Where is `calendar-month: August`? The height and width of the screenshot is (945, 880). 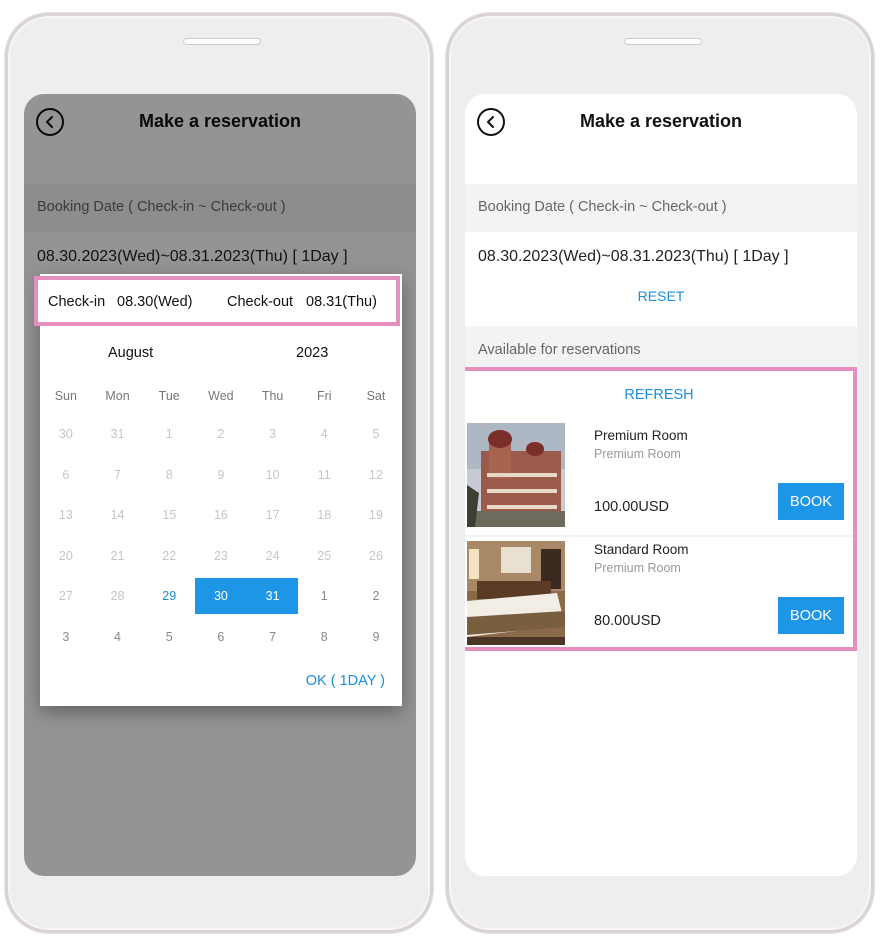 calendar-month: August is located at coordinates (130, 353).